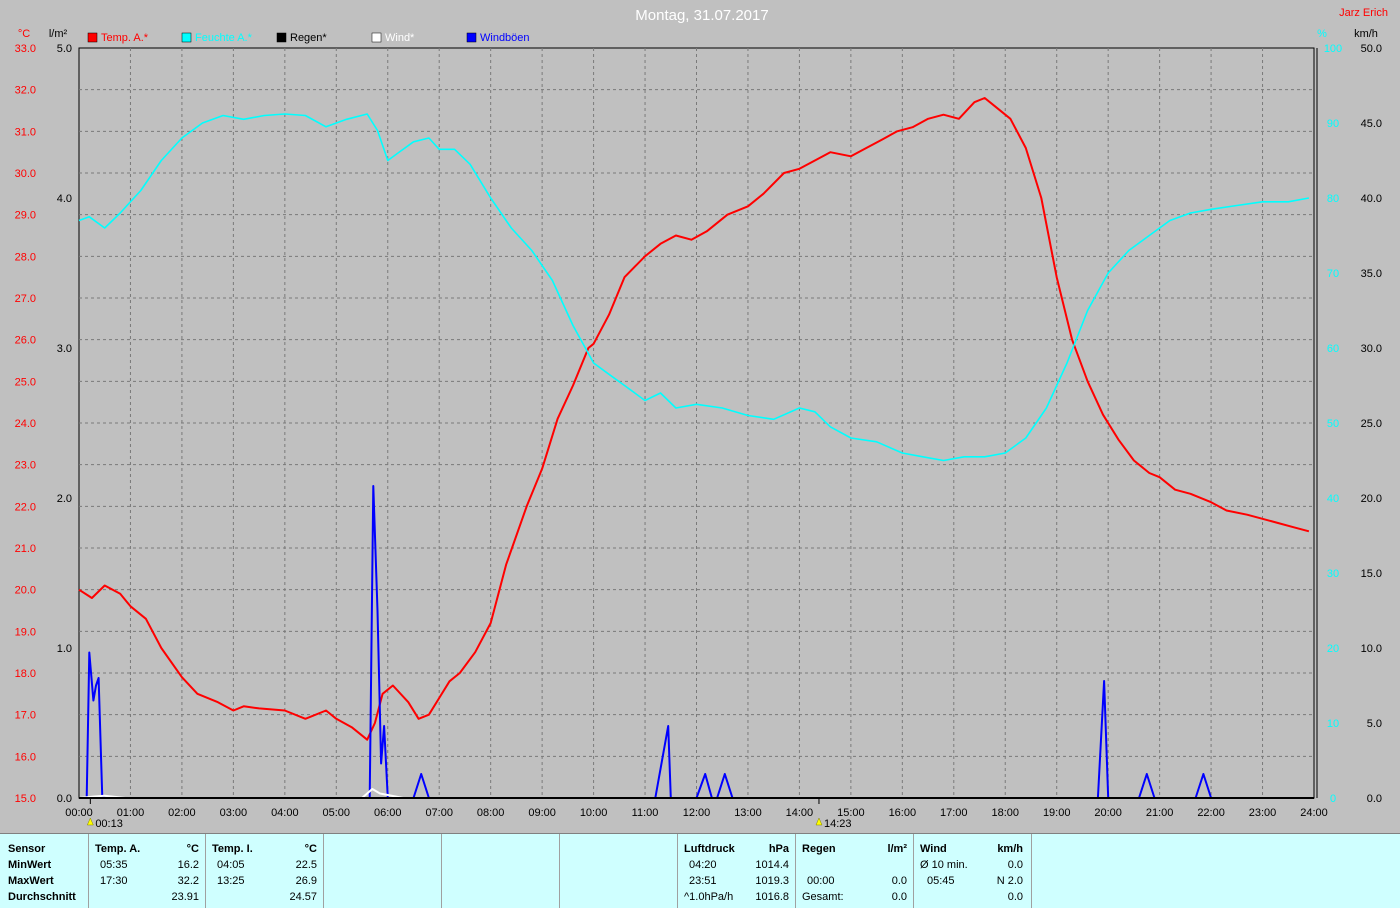 This screenshot has height=908, width=1400. What do you see at coordinates (388, 813) in the screenshot?
I see `x-tick-label: 06:00` at bounding box center [388, 813].